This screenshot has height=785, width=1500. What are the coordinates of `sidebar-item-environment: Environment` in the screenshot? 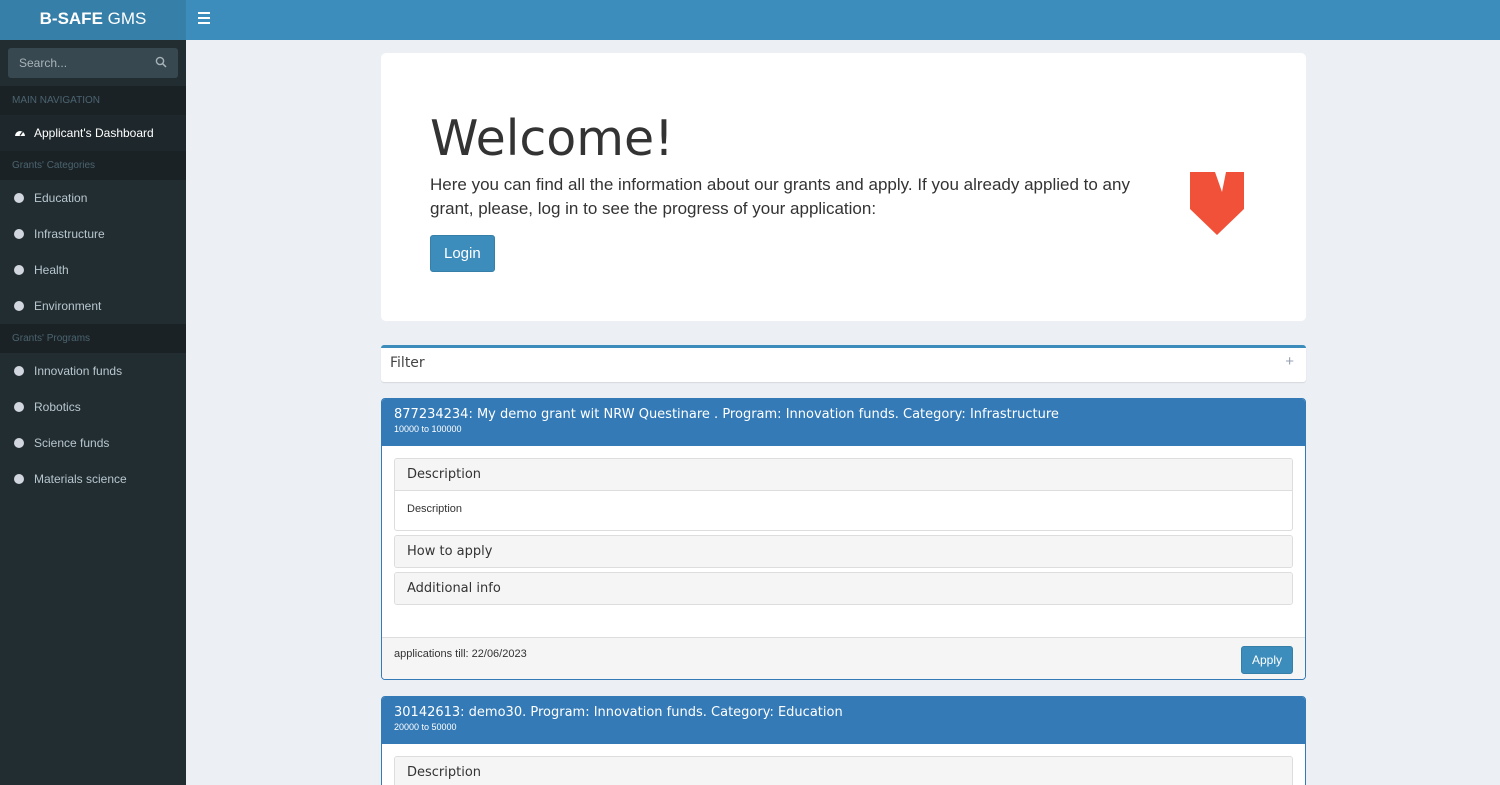 It's located at (93, 306).